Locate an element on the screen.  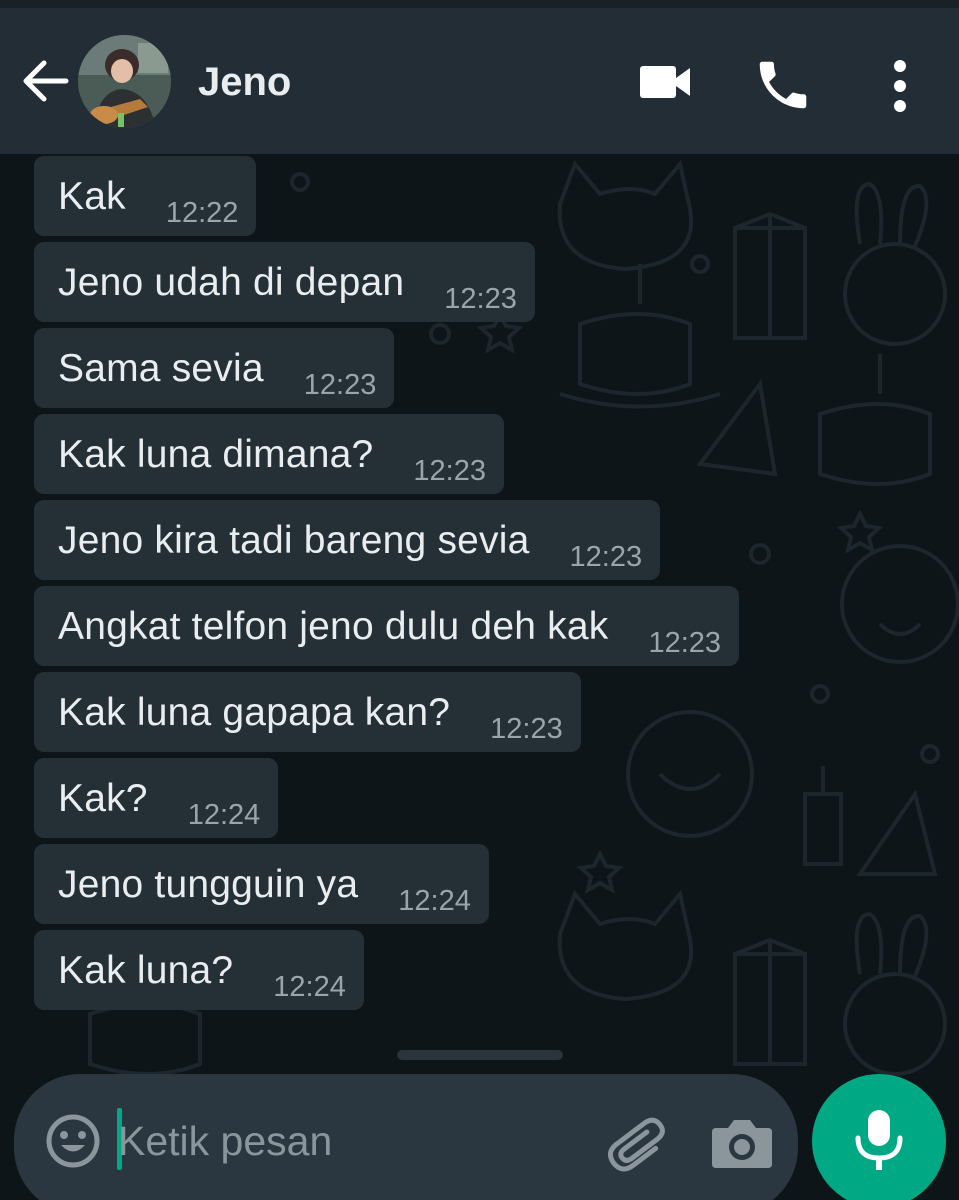
emoji-button is located at coordinates (73, 1141).